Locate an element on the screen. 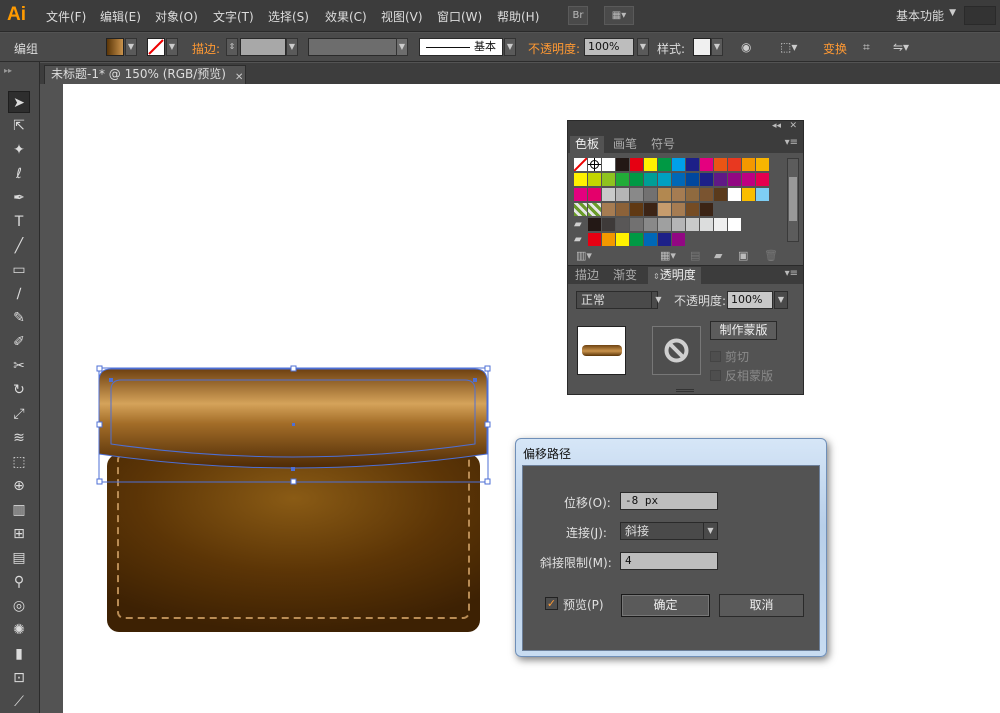 This screenshot has height=713, width=1000. opacity-dropdown: ▼ is located at coordinates (643, 47).